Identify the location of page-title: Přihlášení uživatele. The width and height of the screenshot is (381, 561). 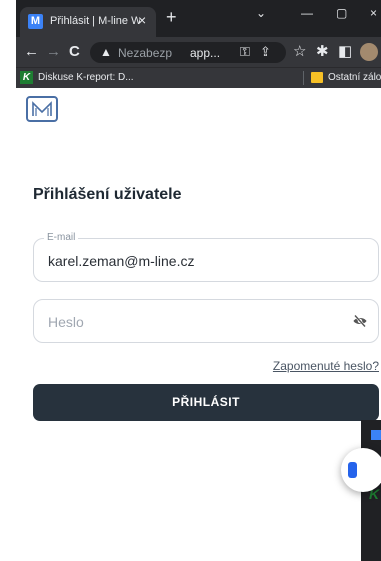
(107, 194).